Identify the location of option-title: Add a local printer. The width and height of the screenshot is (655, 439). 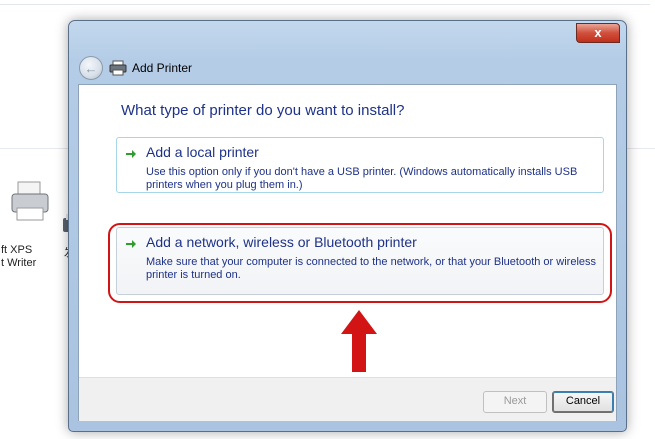
(202, 152).